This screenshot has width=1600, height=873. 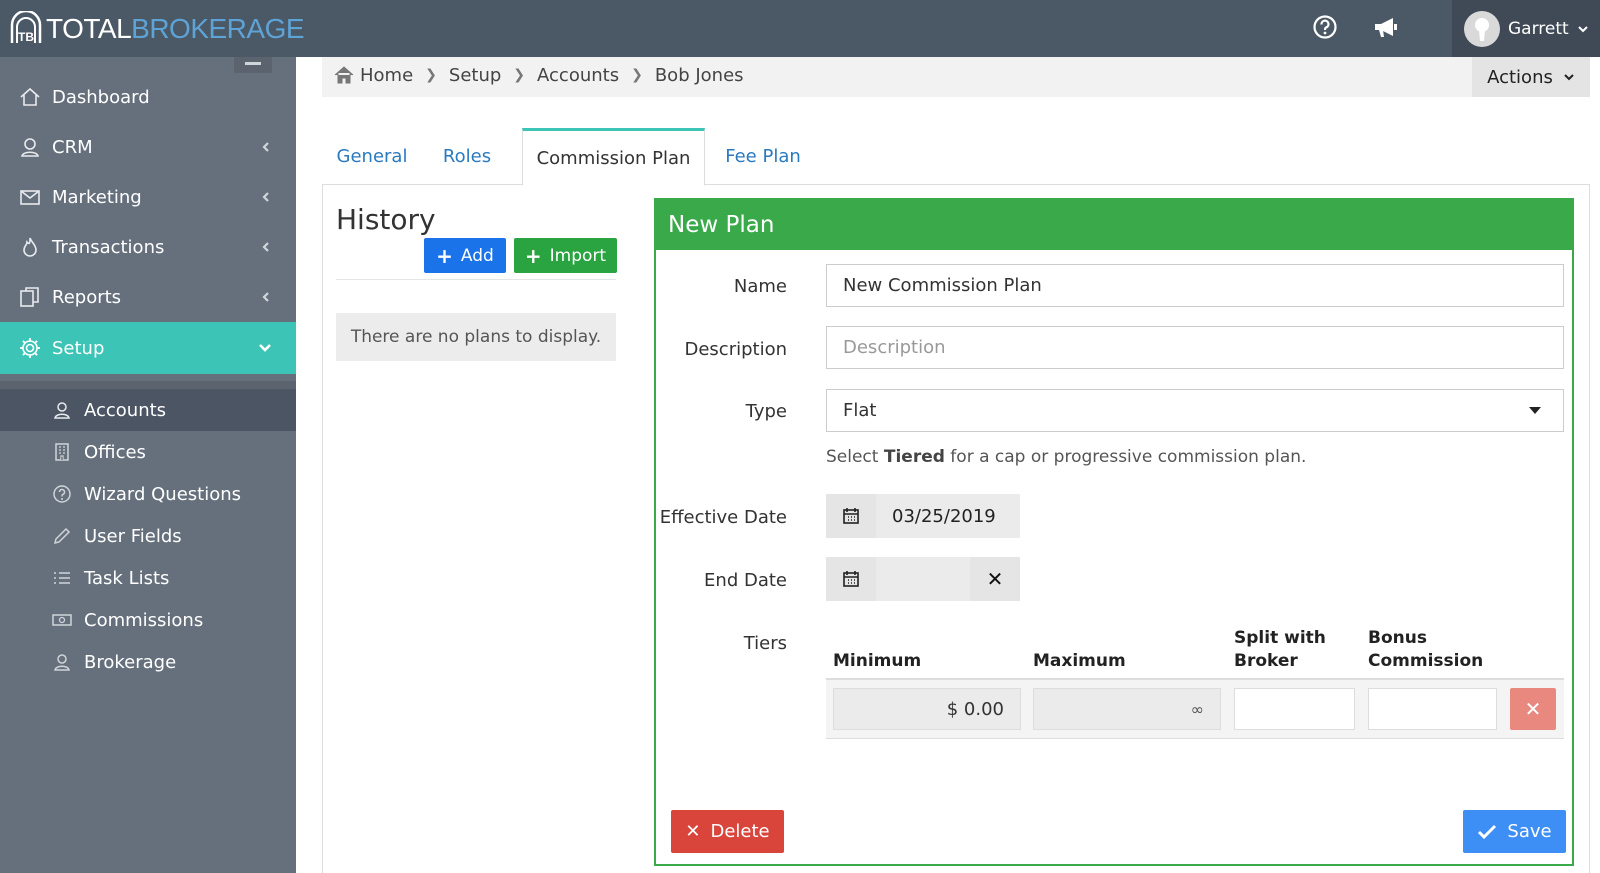 What do you see at coordinates (745, 580) in the screenshot?
I see `end-date-label: End Date` at bounding box center [745, 580].